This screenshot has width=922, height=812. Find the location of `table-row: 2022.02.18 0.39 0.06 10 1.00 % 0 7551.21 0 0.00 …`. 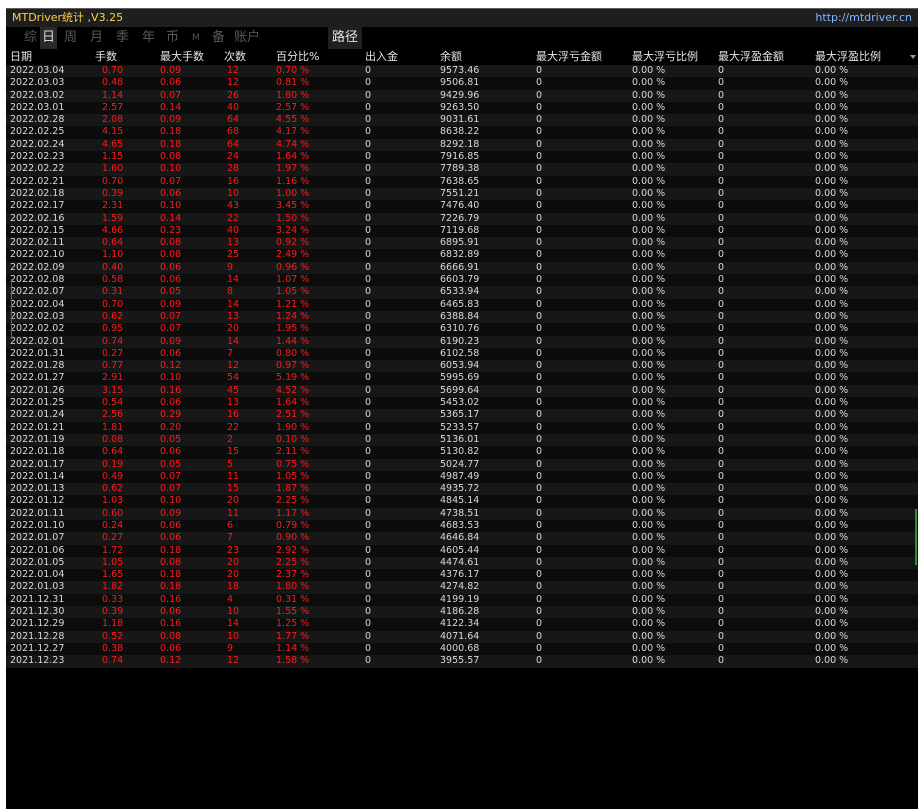

table-row: 2022.02.18 0.39 0.06 10 1.00 % 0 7551.21 0 0.00 … is located at coordinates (462, 194).